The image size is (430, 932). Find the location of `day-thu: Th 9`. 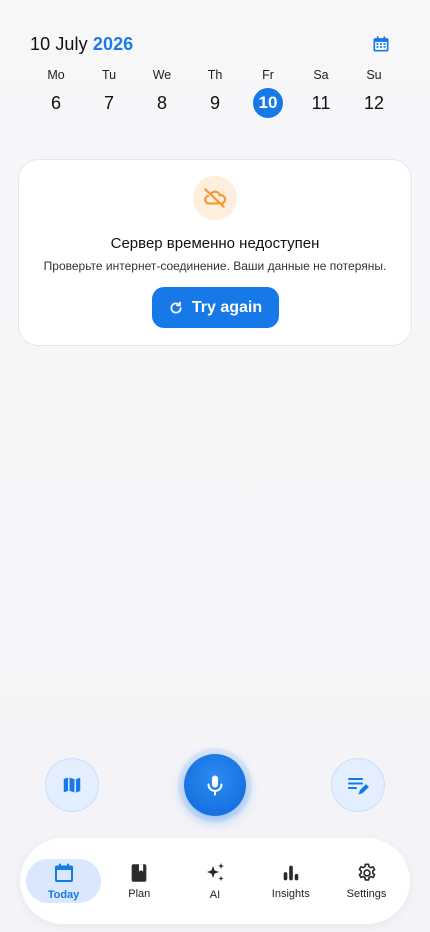

day-thu: Th 9 is located at coordinates (215, 92).